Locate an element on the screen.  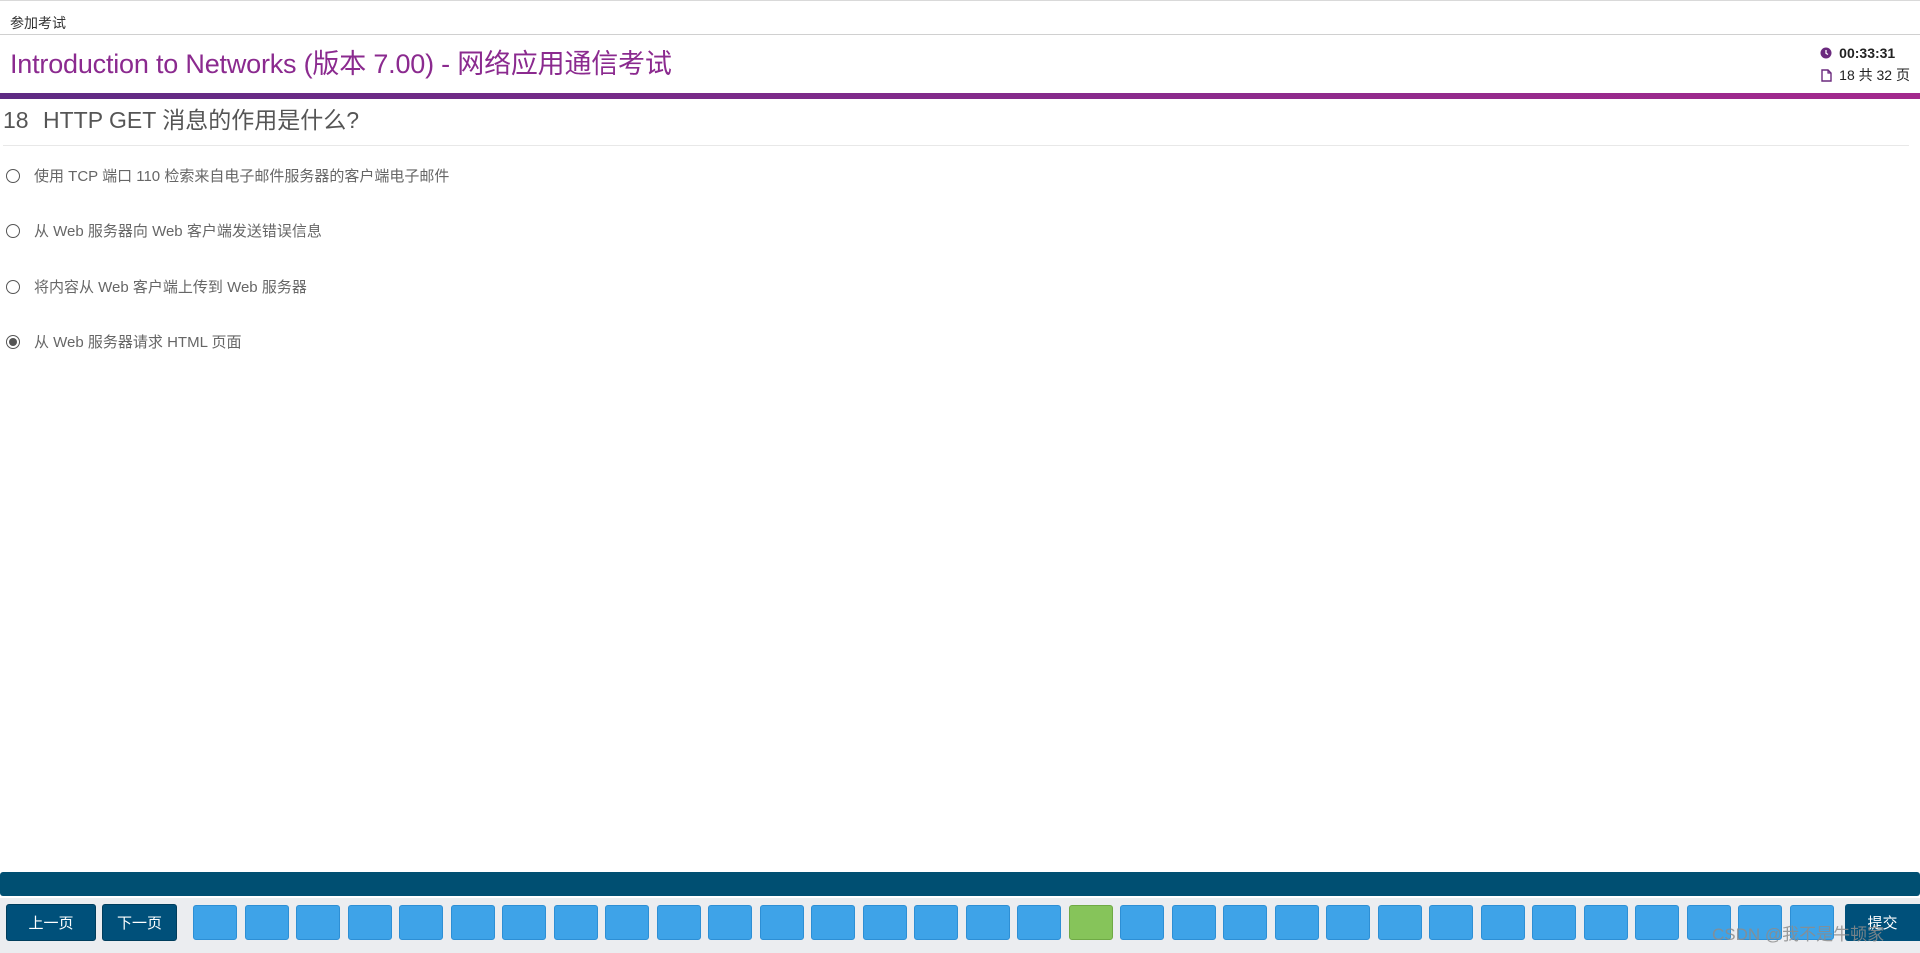
question-heading: 18 HTTP GET 消息的作用是什么? is located at coordinates (181, 118).